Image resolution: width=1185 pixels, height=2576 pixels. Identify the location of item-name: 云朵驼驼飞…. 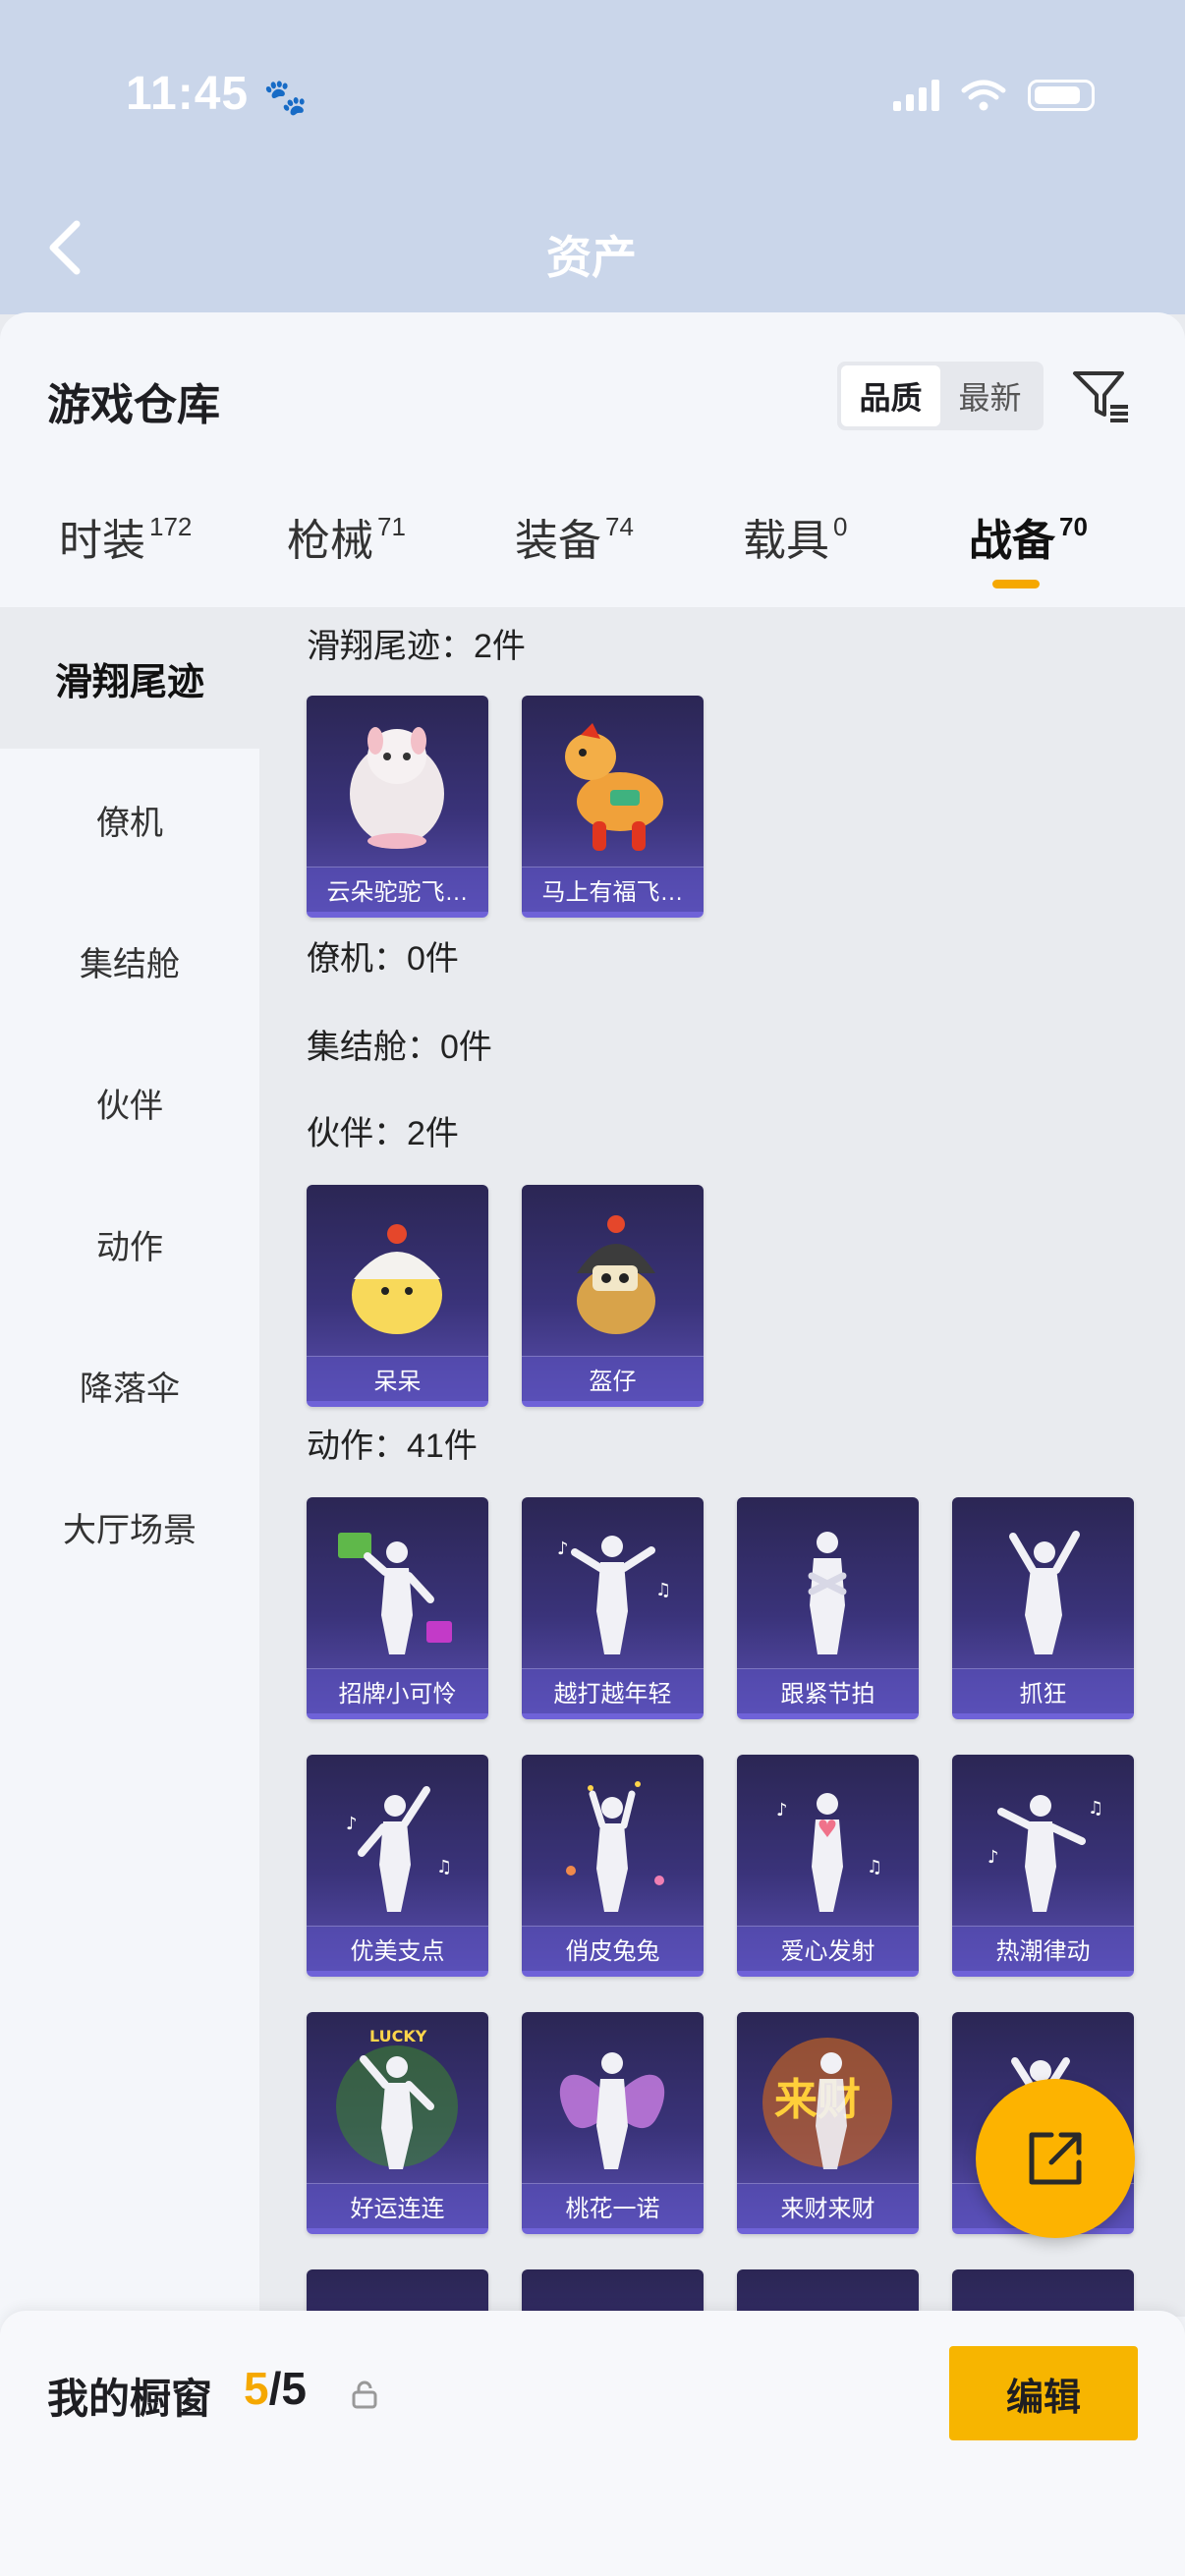
(398, 889).